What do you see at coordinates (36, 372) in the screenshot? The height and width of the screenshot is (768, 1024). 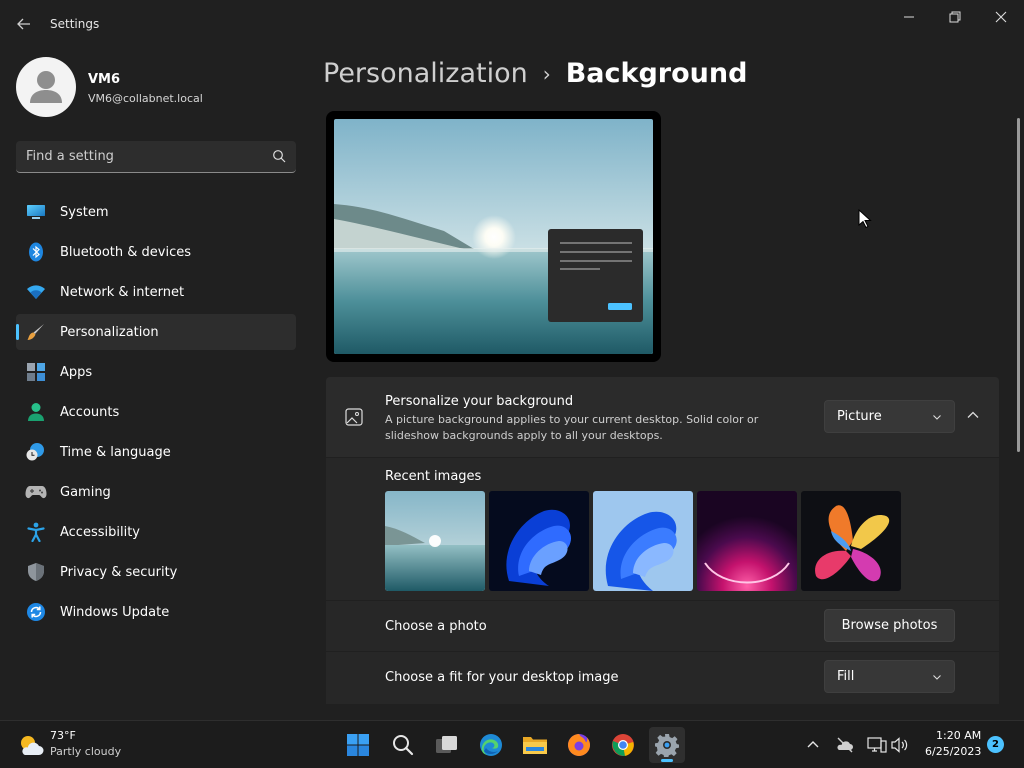 I see `apps-icon` at bounding box center [36, 372].